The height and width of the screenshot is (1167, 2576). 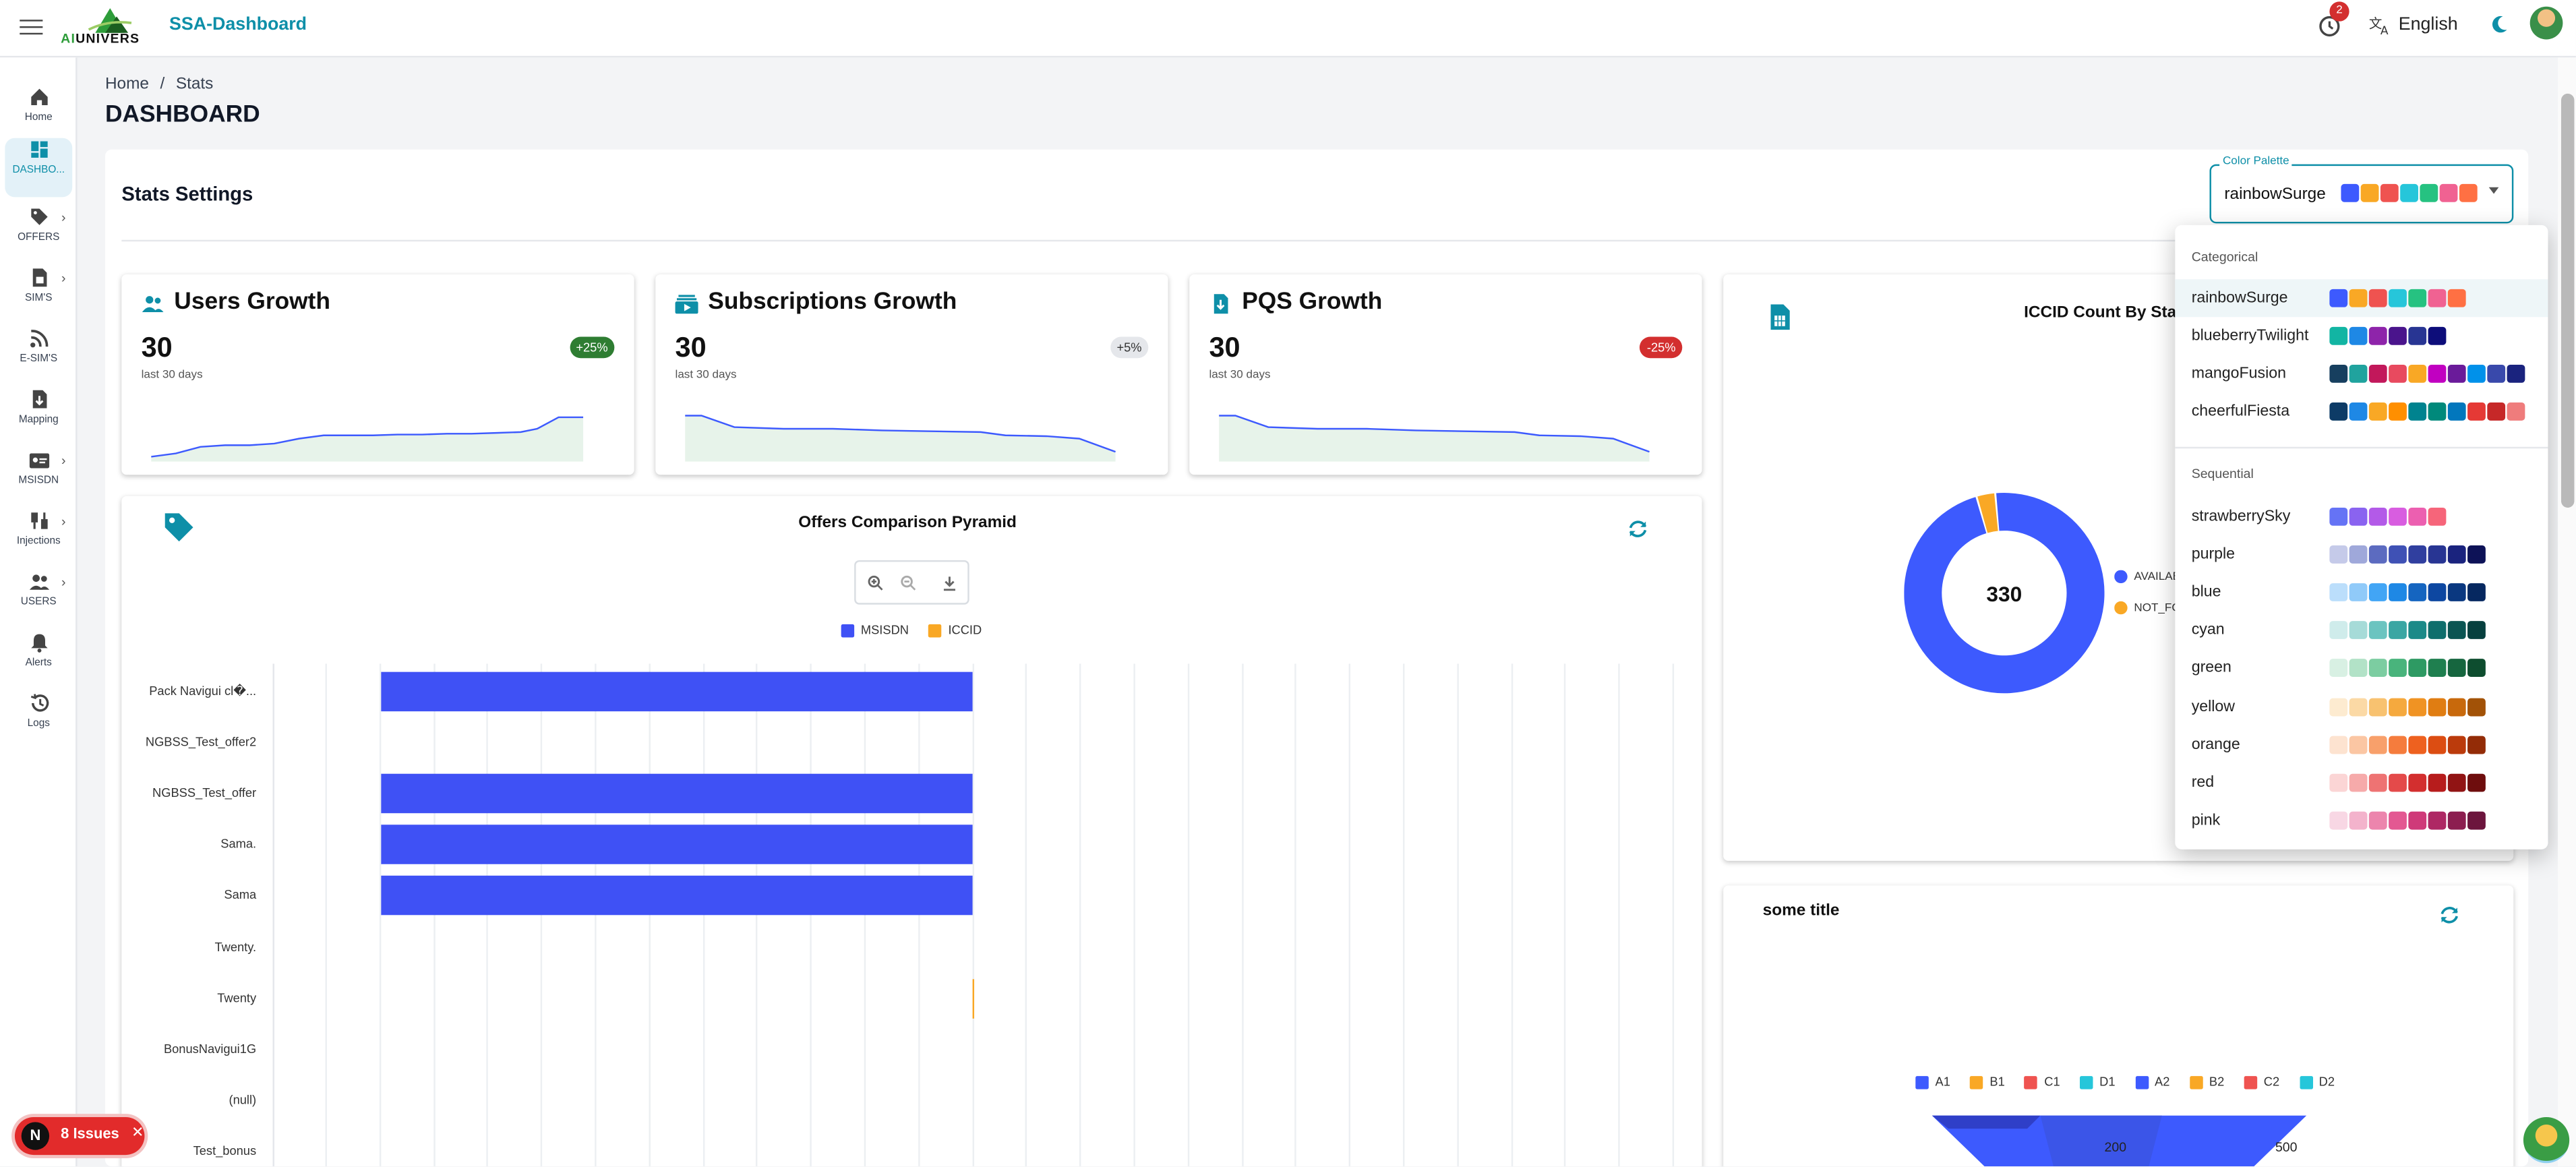 What do you see at coordinates (2240, 411) in the screenshot?
I see `palette-option-label: cheerfulFiesta` at bounding box center [2240, 411].